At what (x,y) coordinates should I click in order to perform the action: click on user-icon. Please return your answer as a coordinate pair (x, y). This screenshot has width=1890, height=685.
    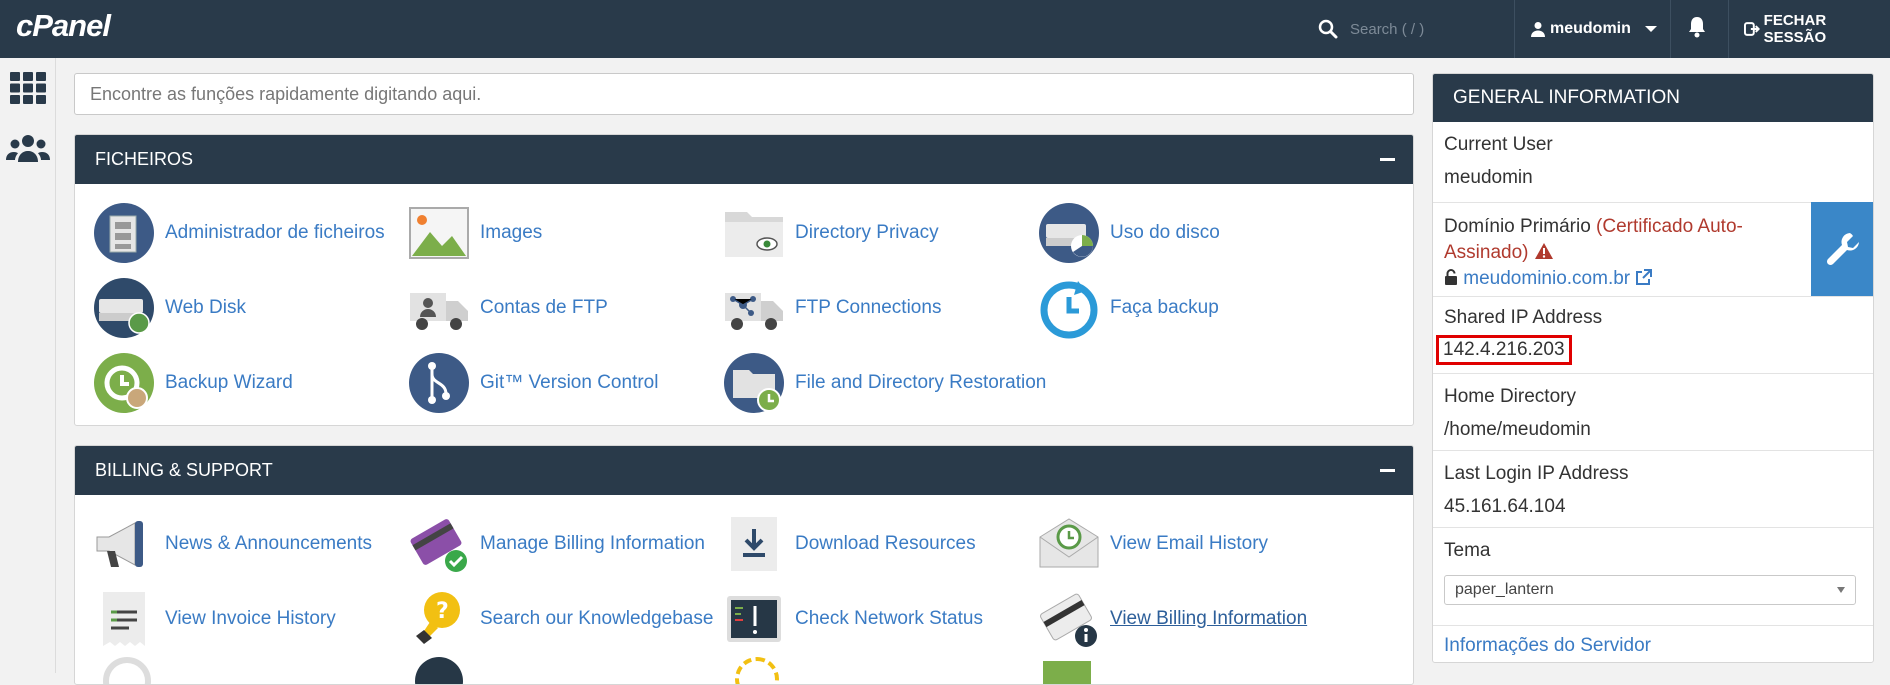
    Looking at the image, I should click on (1538, 29).